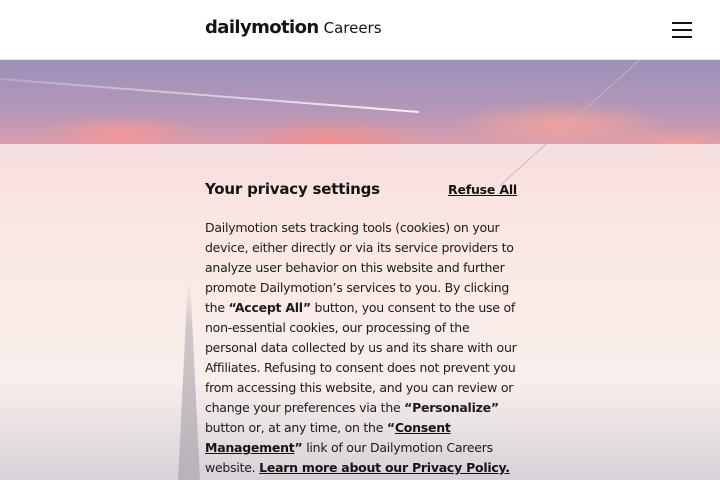  I want to click on logo-suffix: Careers, so click(352, 28).